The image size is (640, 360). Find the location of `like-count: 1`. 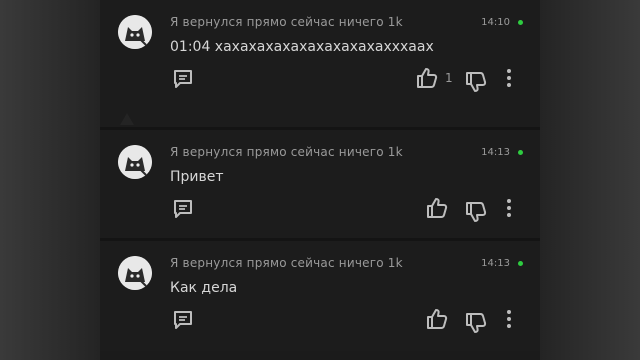

like-count: 1 is located at coordinates (449, 78).